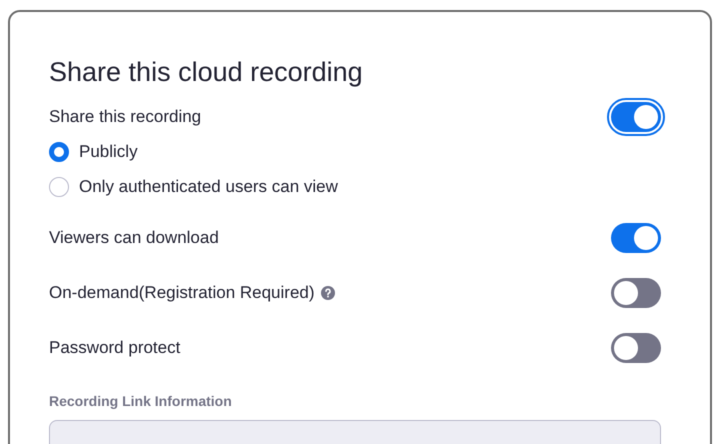 Image resolution: width=720 pixels, height=444 pixels. Describe the element at coordinates (327, 293) in the screenshot. I see `help-icon` at that location.